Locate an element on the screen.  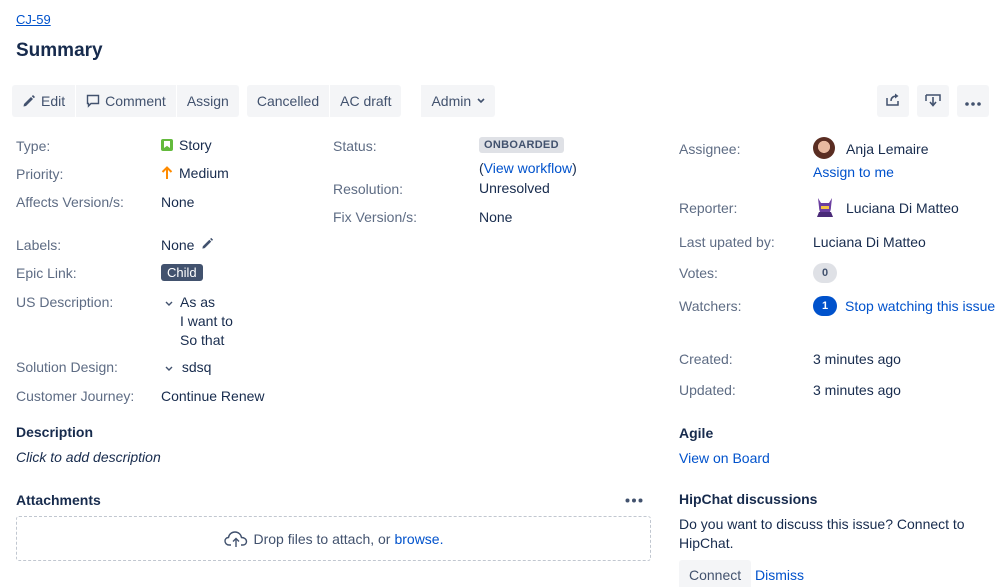
share-button is located at coordinates (893, 101).